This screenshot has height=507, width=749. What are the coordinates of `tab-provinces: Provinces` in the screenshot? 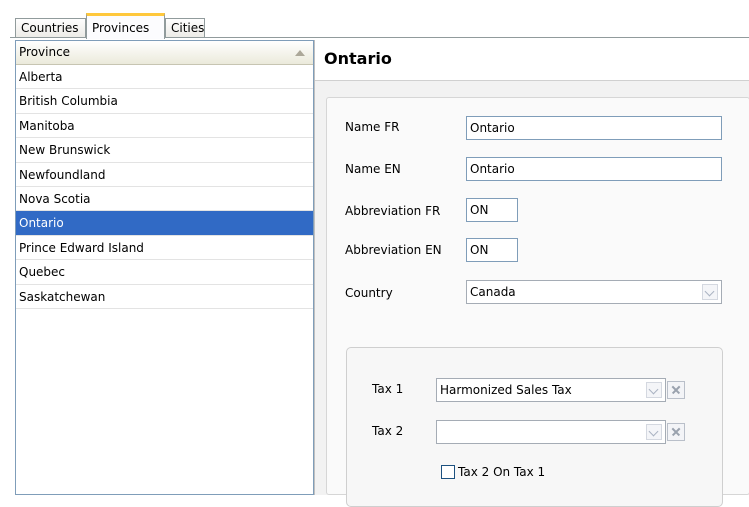 It's located at (125, 26).